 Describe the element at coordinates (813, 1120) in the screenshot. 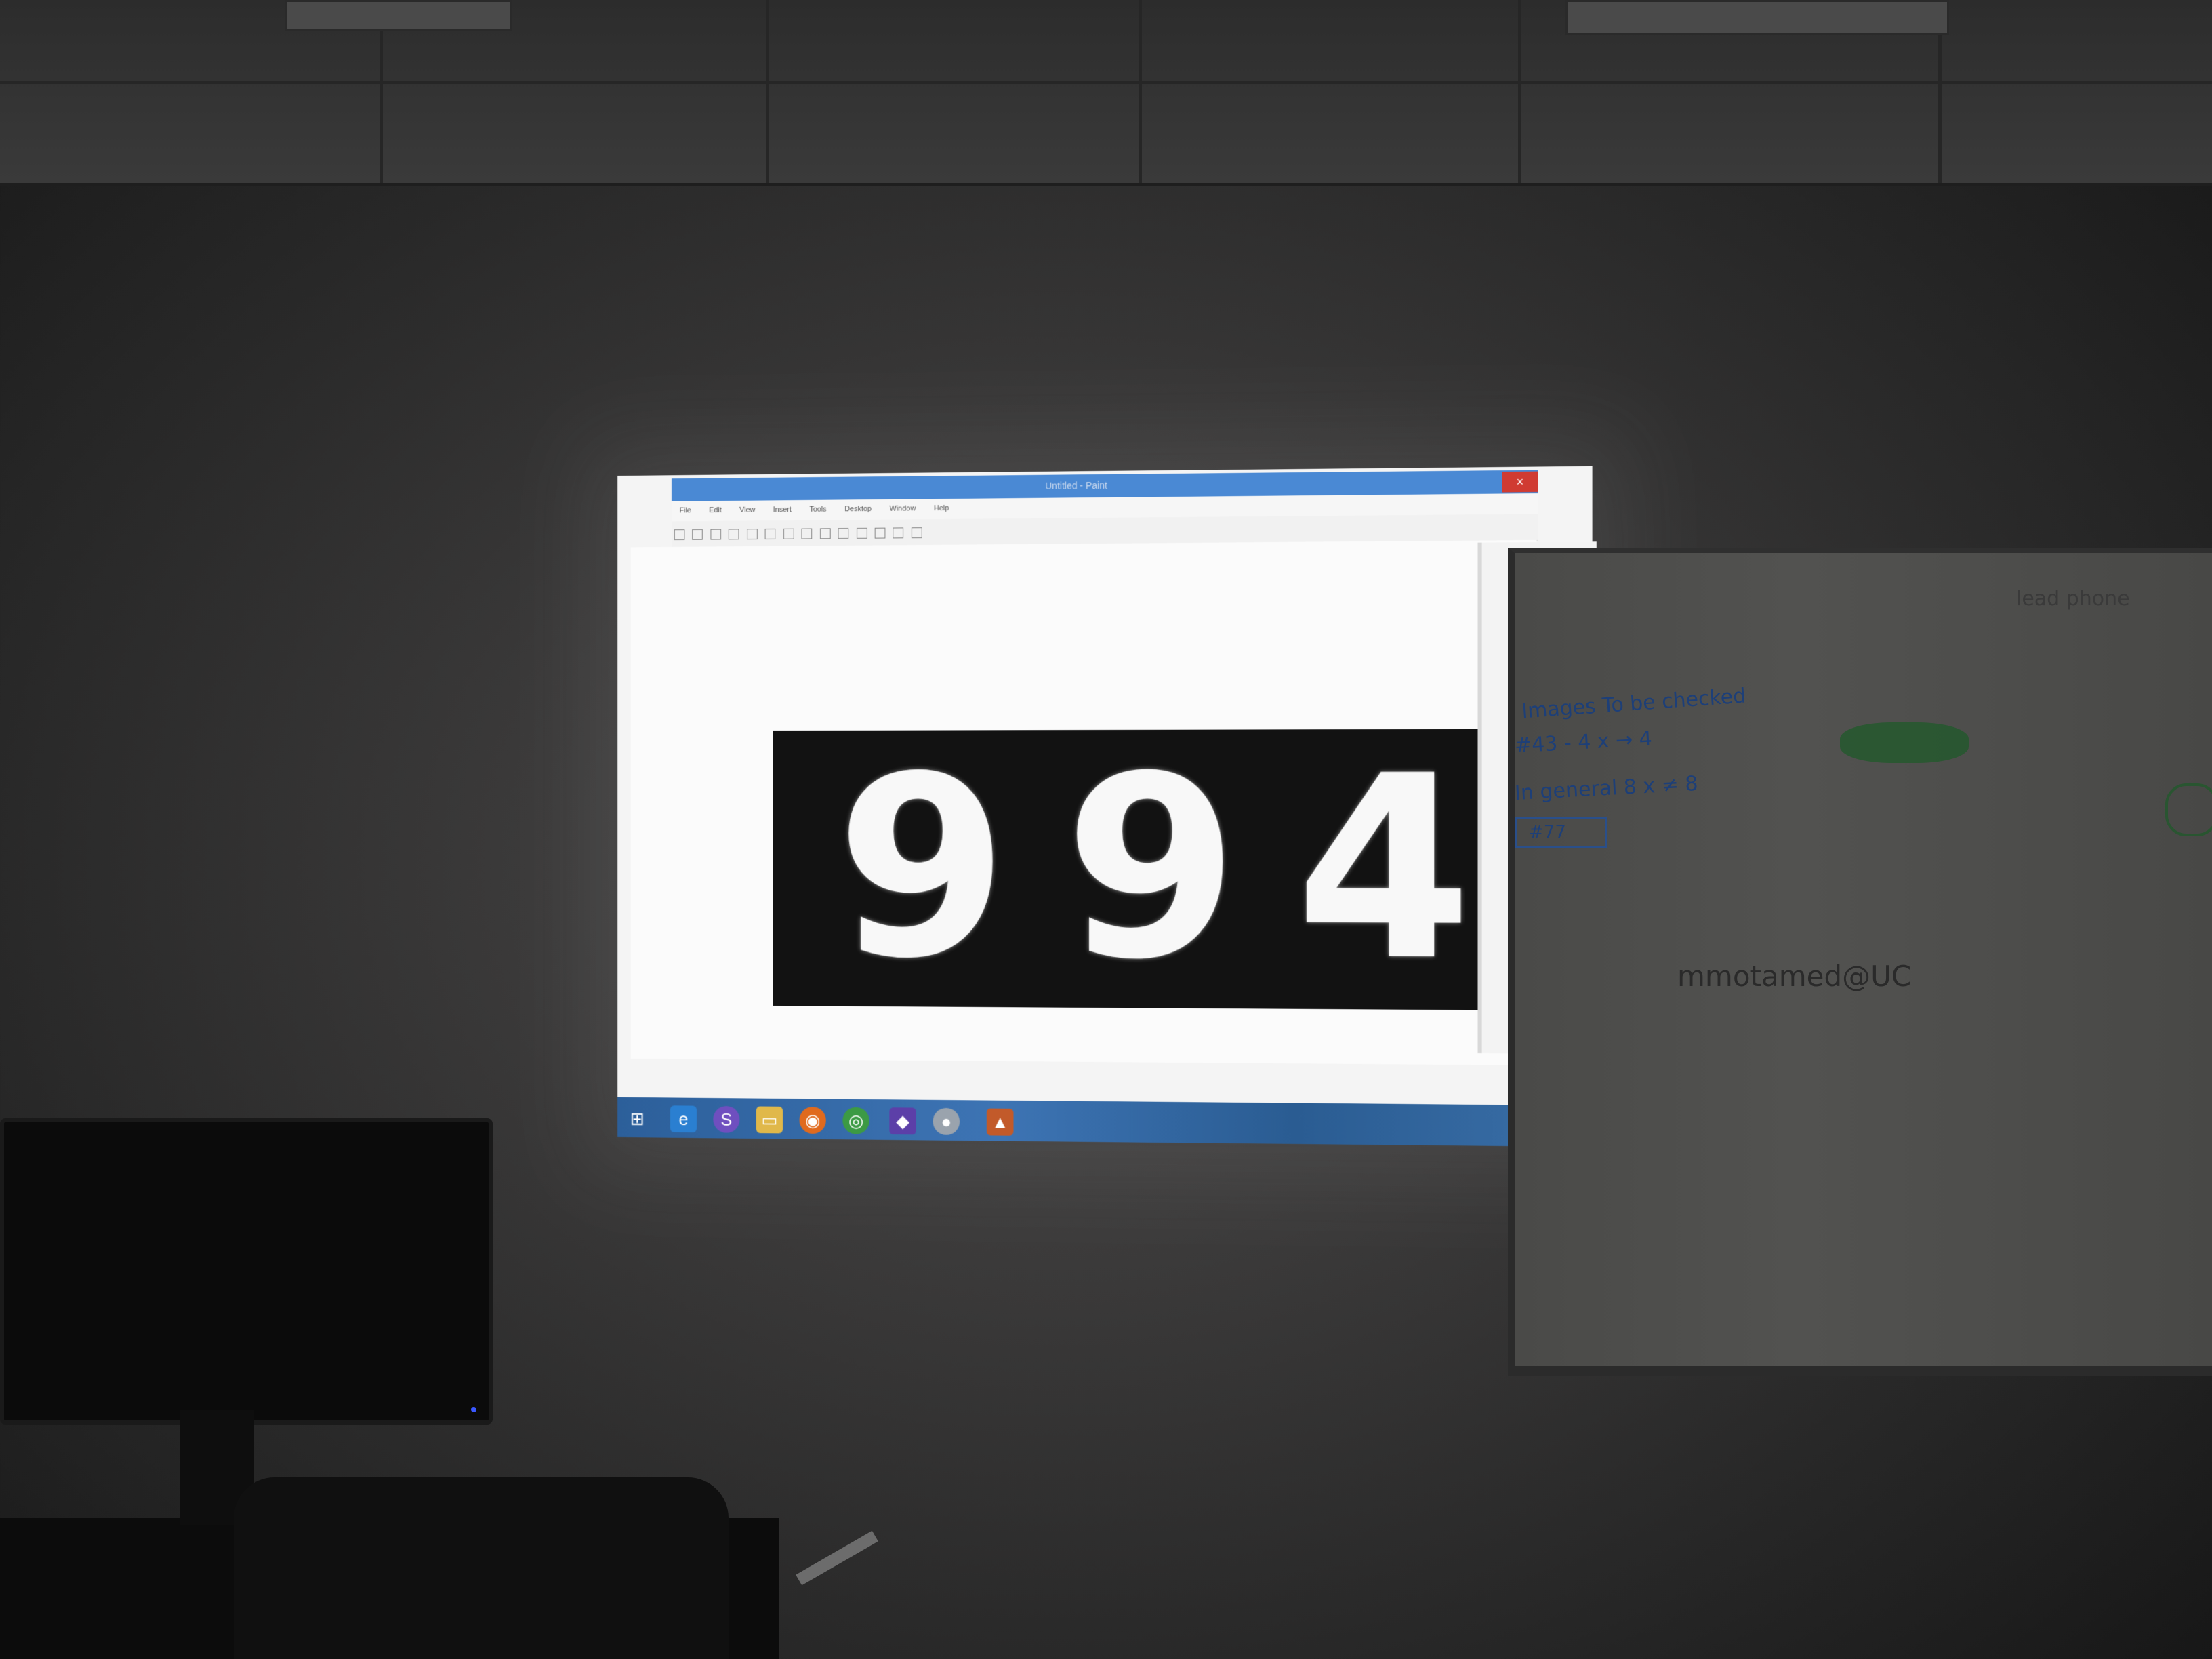

I see `firefox-icon: ◉` at that location.